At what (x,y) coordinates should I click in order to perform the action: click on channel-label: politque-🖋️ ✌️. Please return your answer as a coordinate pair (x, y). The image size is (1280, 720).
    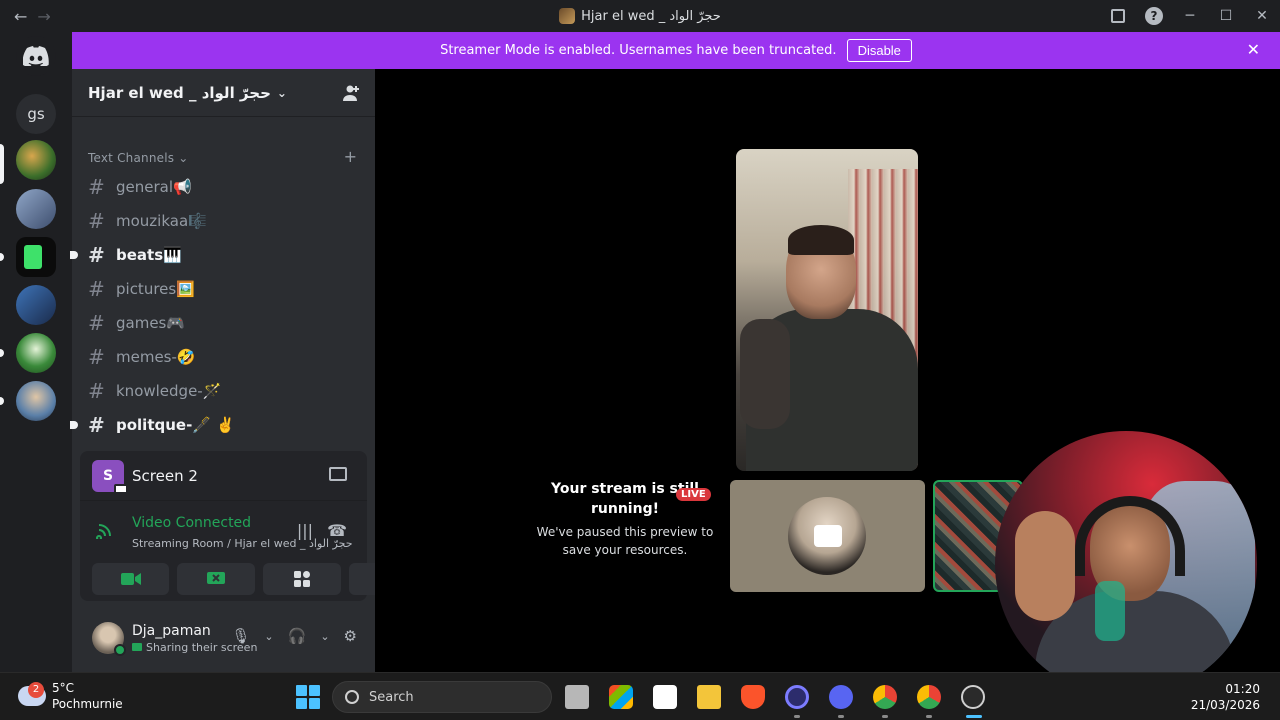
    Looking at the image, I should click on (175, 425).